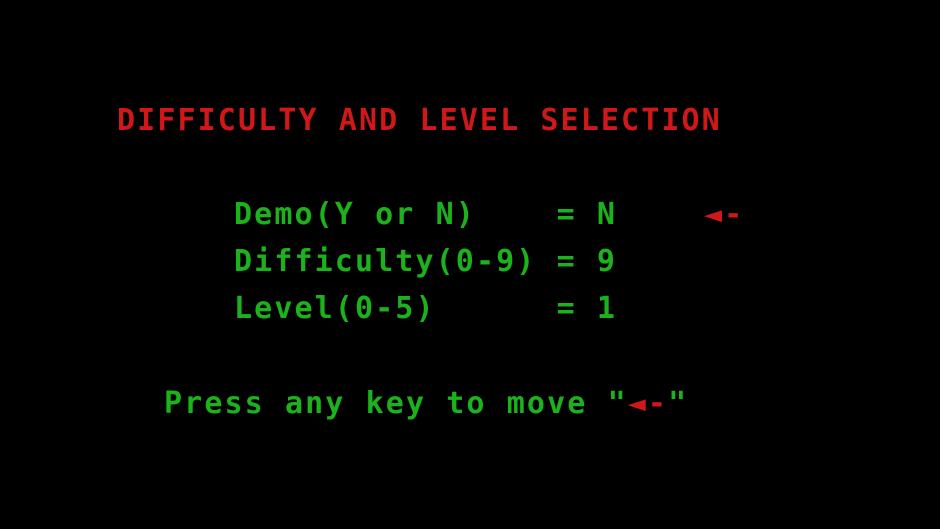 This screenshot has height=529, width=940. Describe the element at coordinates (576, 261) in the screenshot. I see `option-difficulty-equals: =` at that location.